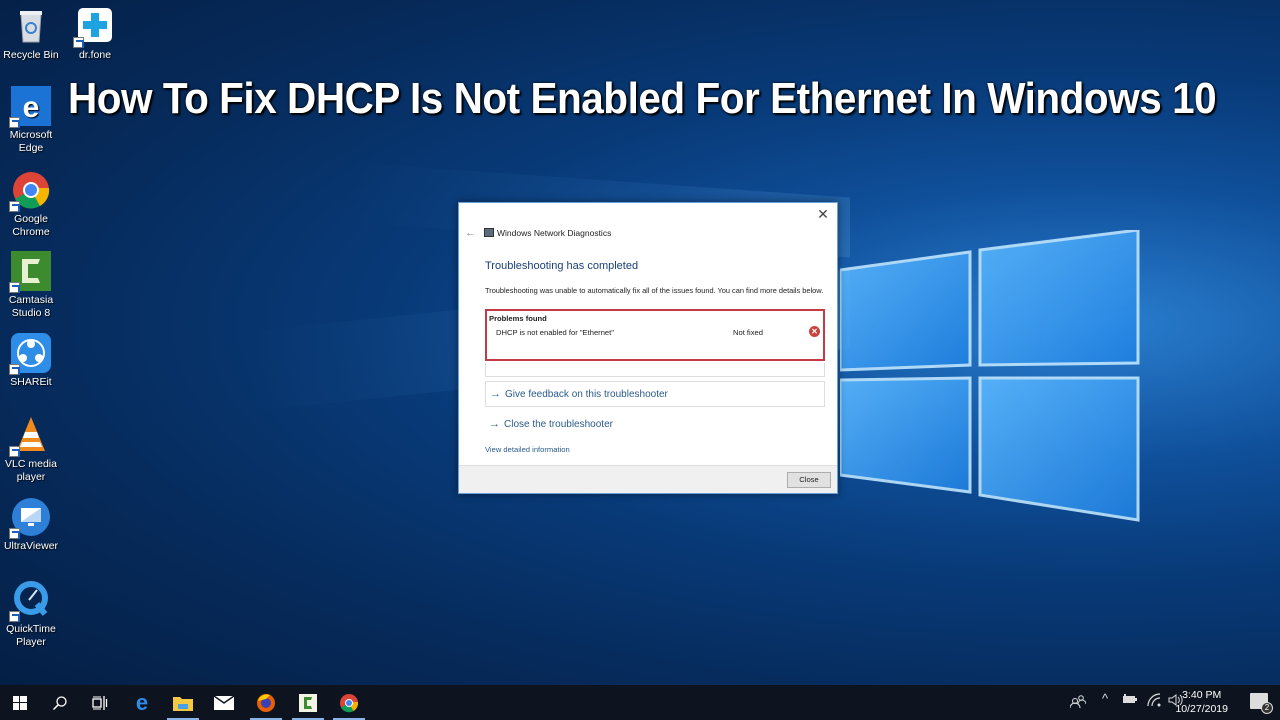 This screenshot has width=1280, height=720. I want to click on recycle-bin-icon, so click(31, 26).